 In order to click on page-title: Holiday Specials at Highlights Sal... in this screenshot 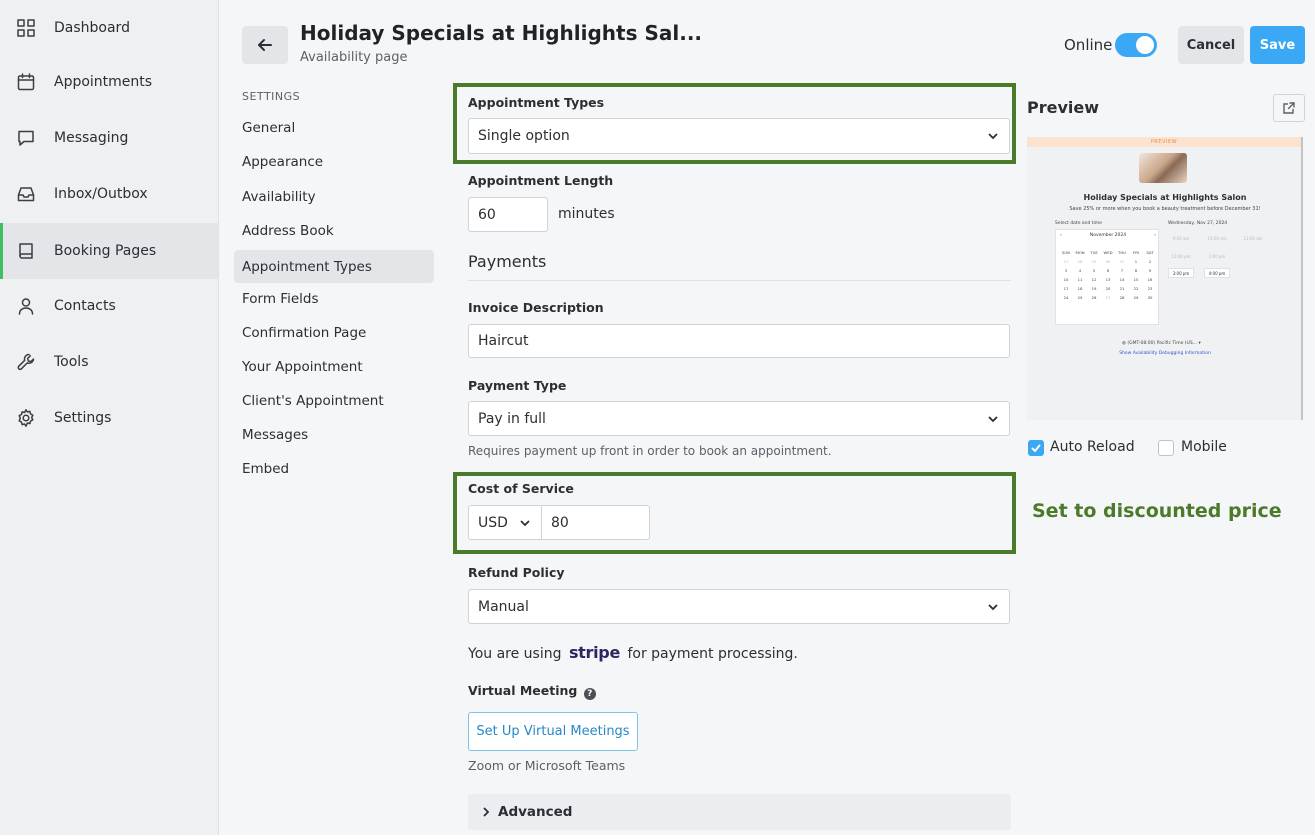, I will do `click(501, 33)`.